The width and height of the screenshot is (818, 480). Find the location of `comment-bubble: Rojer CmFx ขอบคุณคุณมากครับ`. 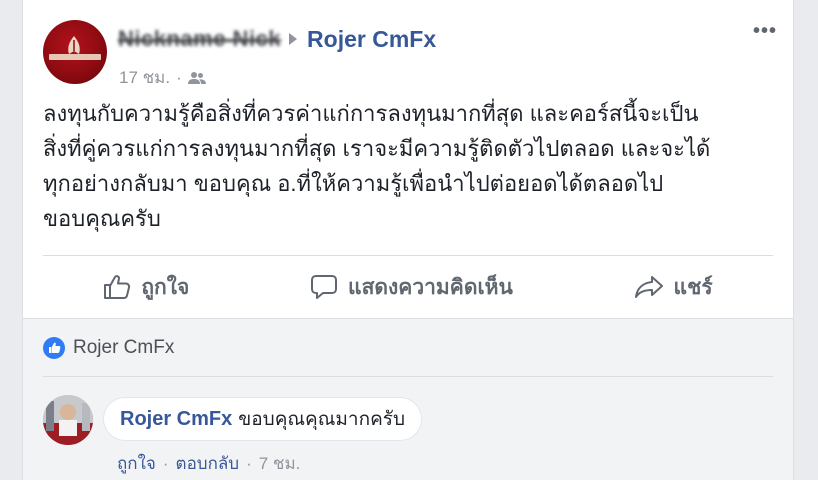

comment-bubble: Rojer CmFx ขอบคุณคุณมากครับ is located at coordinates (263, 419).